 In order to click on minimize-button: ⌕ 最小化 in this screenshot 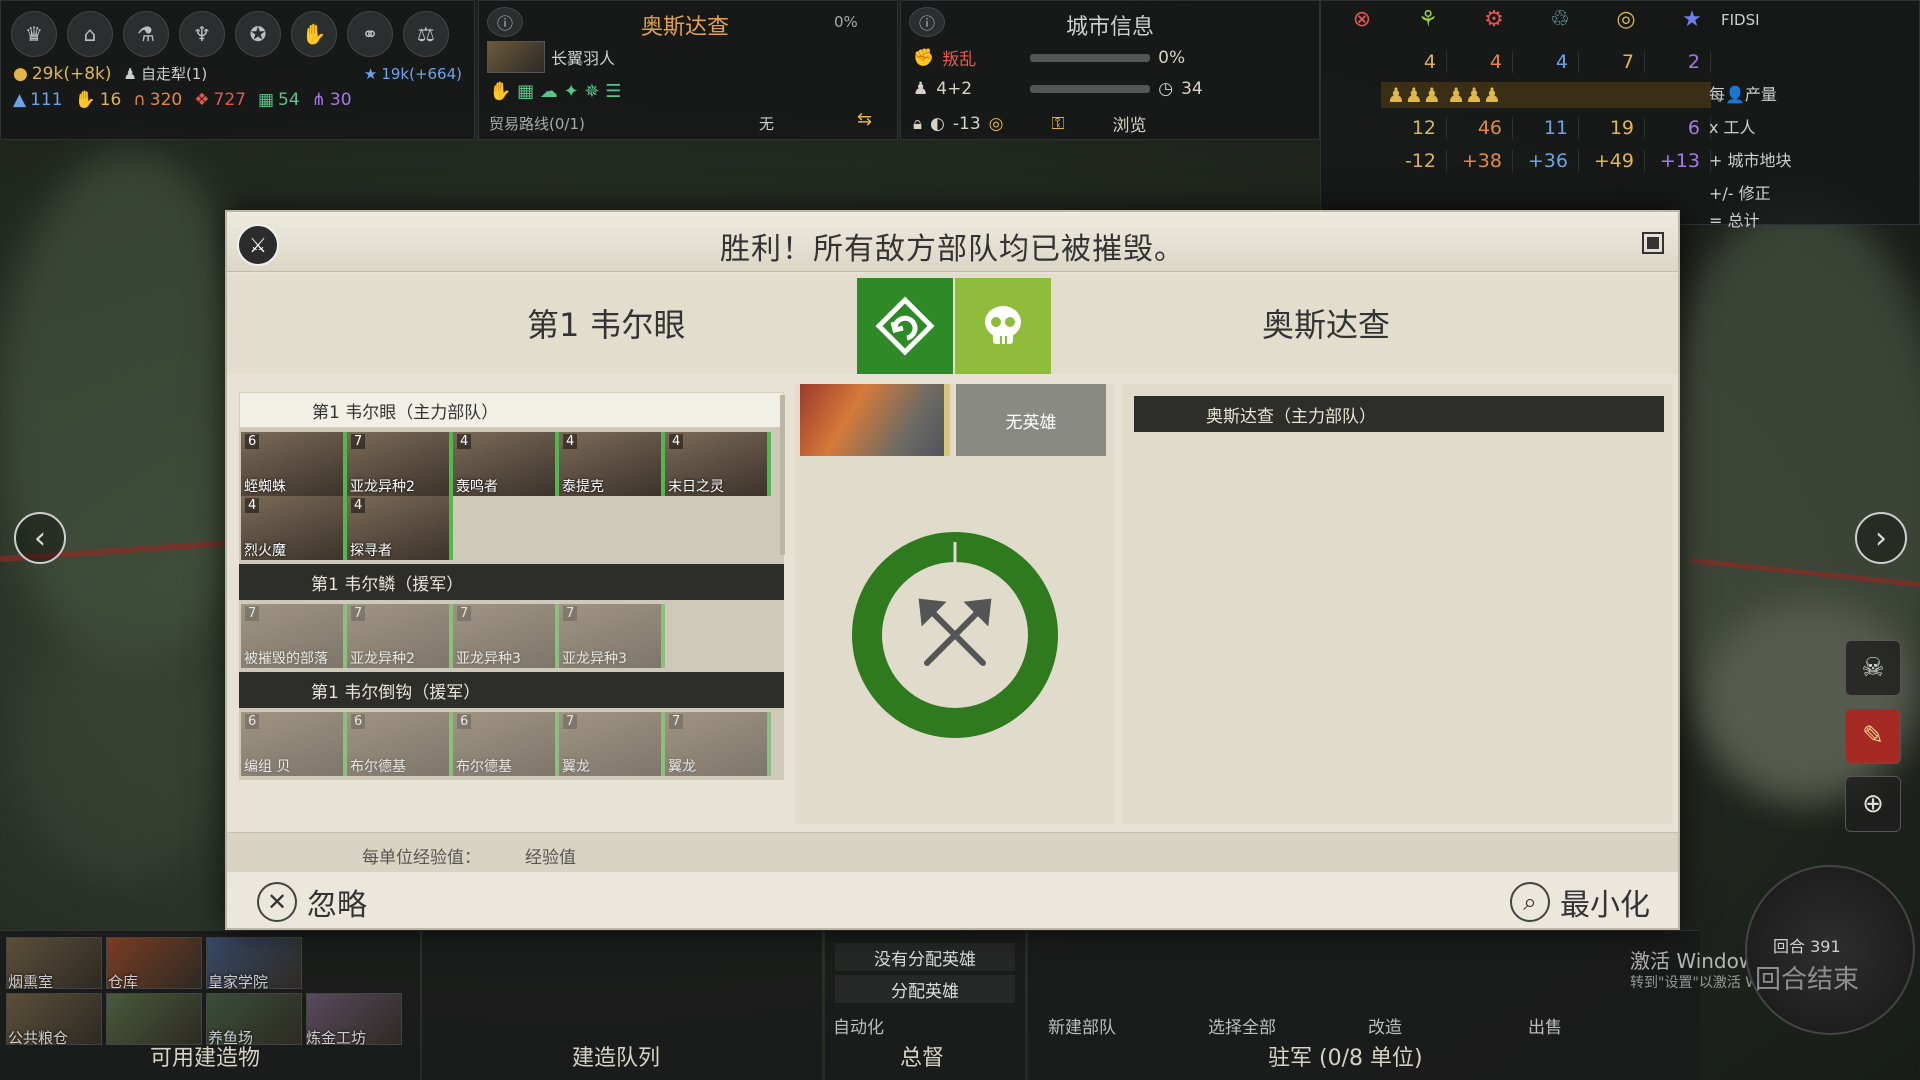, I will do `click(1580, 902)`.